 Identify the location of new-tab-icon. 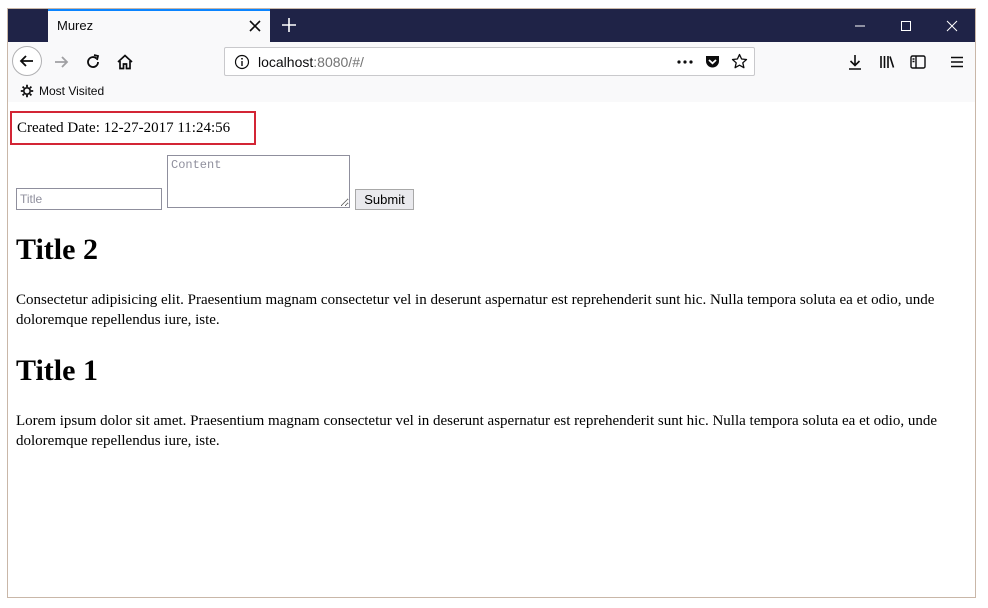
(289, 25).